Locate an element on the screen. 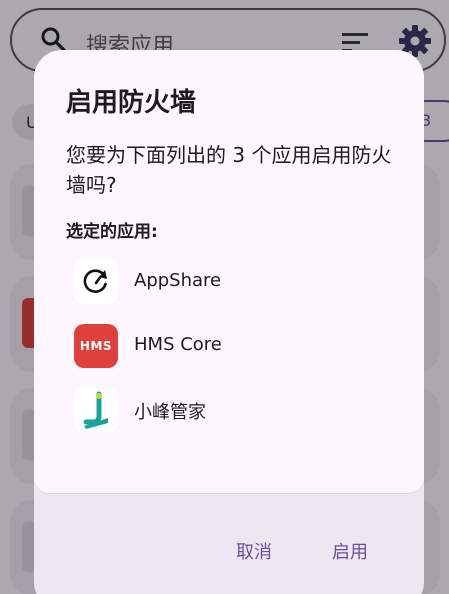 The width and height of the screenshot is (449, 594). dialog-message: 您要为下面列出的 3 个应用启用防火墙吗? is located at coordinates (229, 170).